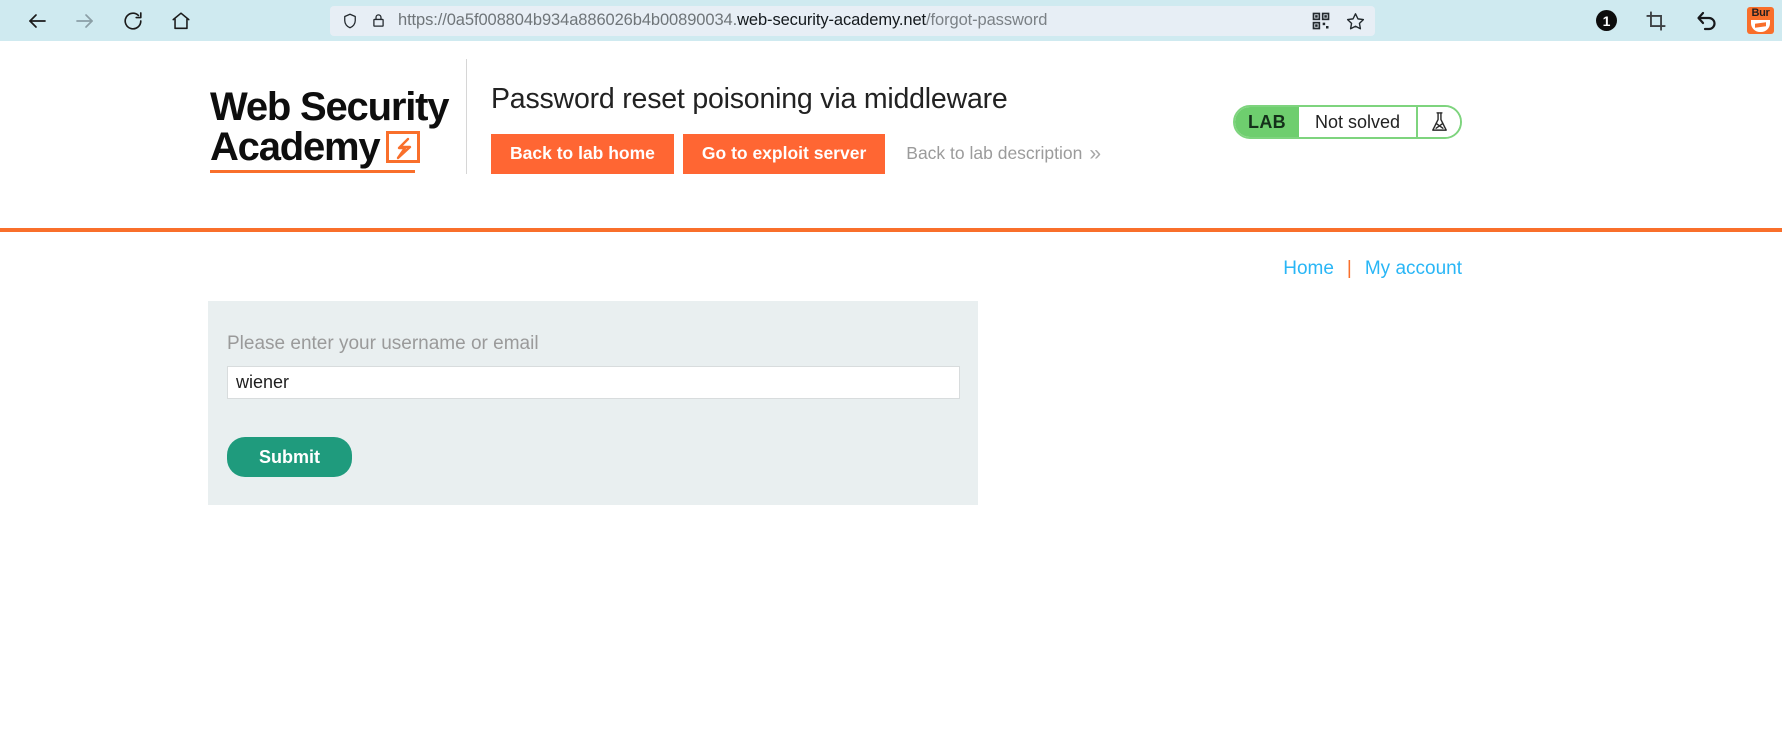  I want to click on undo-arrow-icon, so click(1707, 21).